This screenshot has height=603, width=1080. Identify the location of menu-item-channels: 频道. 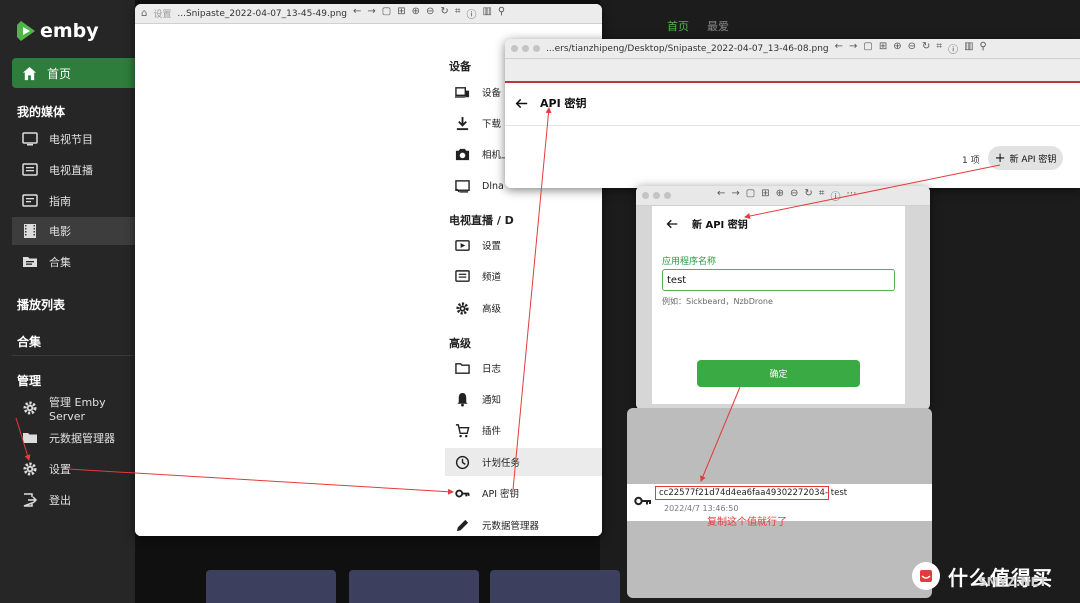
(528, 276).